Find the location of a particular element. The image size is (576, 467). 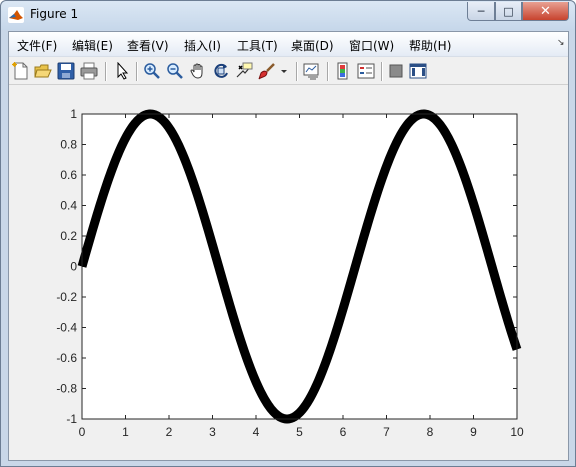

y-tick-label: 0.8 is located at coordinates (68, 145).